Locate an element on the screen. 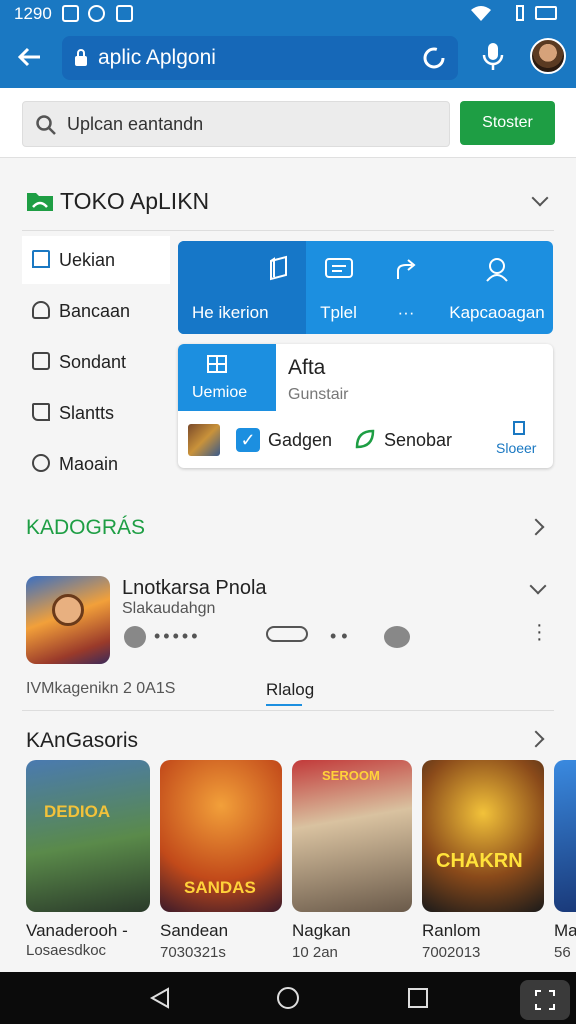 This screenshot has width=576, height=1024. share-icon is located at coordinates (406, 269).